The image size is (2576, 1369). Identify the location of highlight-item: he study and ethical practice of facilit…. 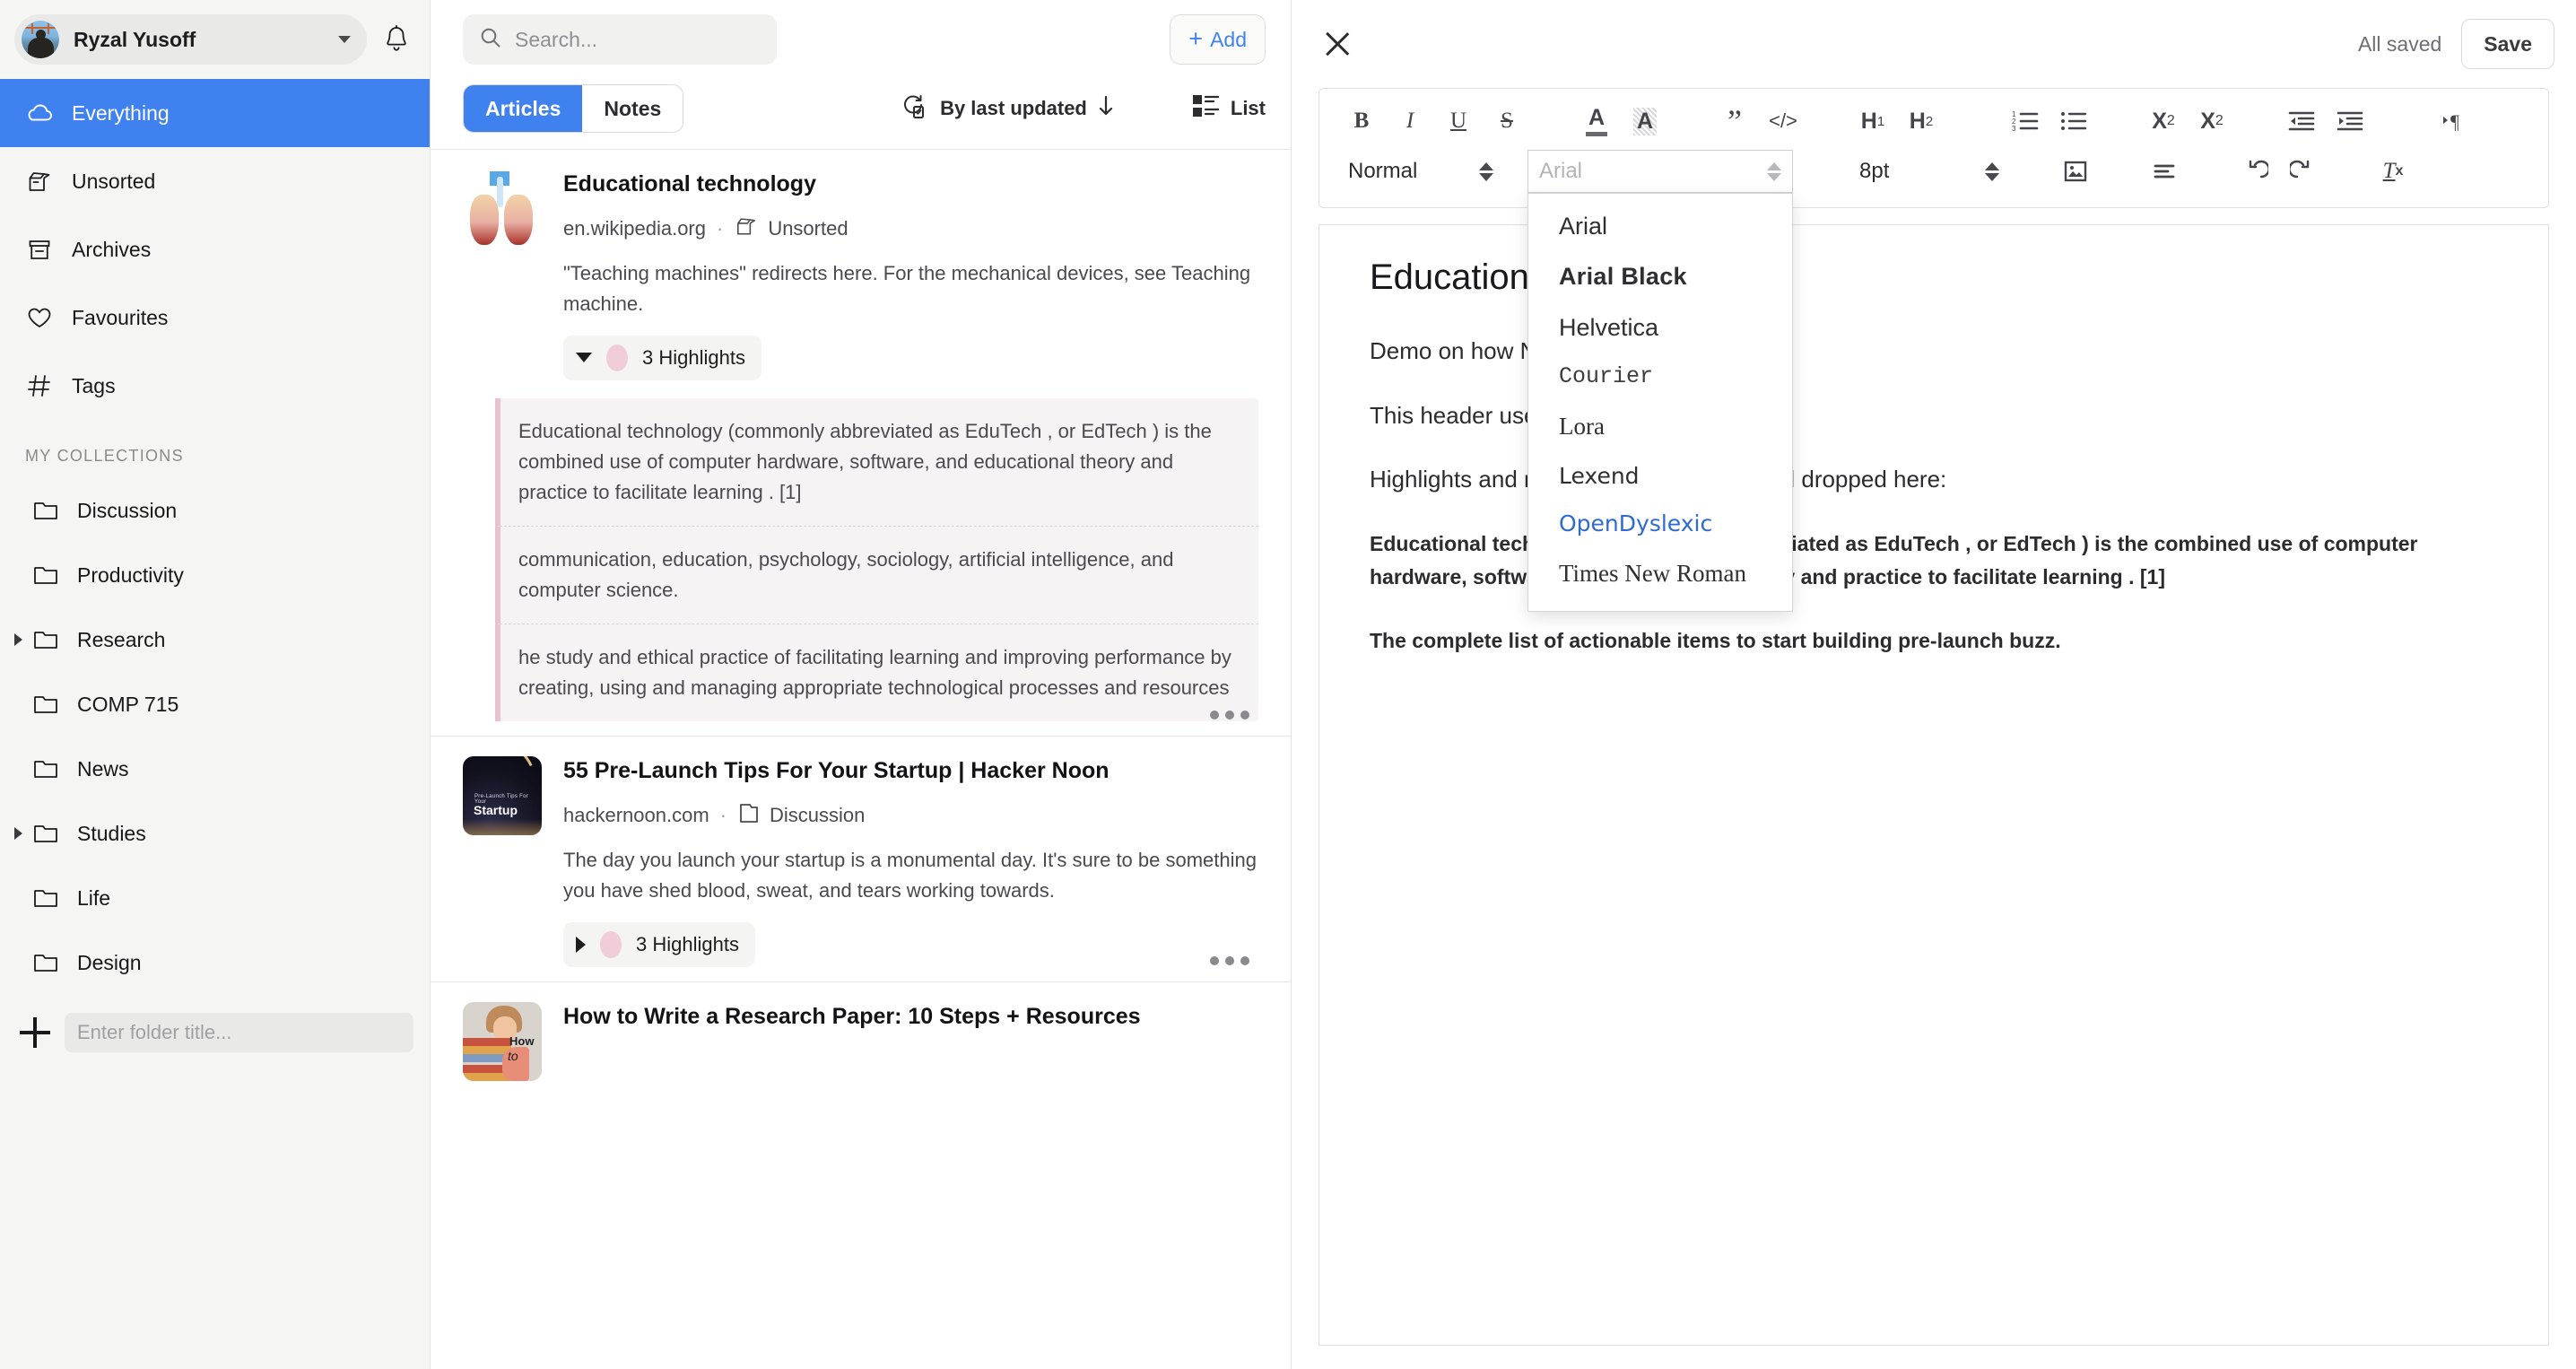
(876, 673).